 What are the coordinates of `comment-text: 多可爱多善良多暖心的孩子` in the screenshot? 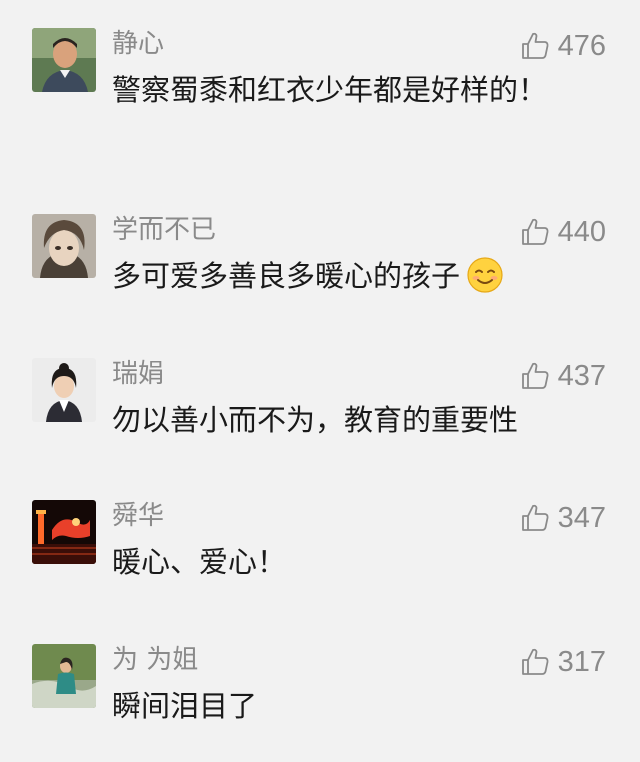 It's located at (332, 276).